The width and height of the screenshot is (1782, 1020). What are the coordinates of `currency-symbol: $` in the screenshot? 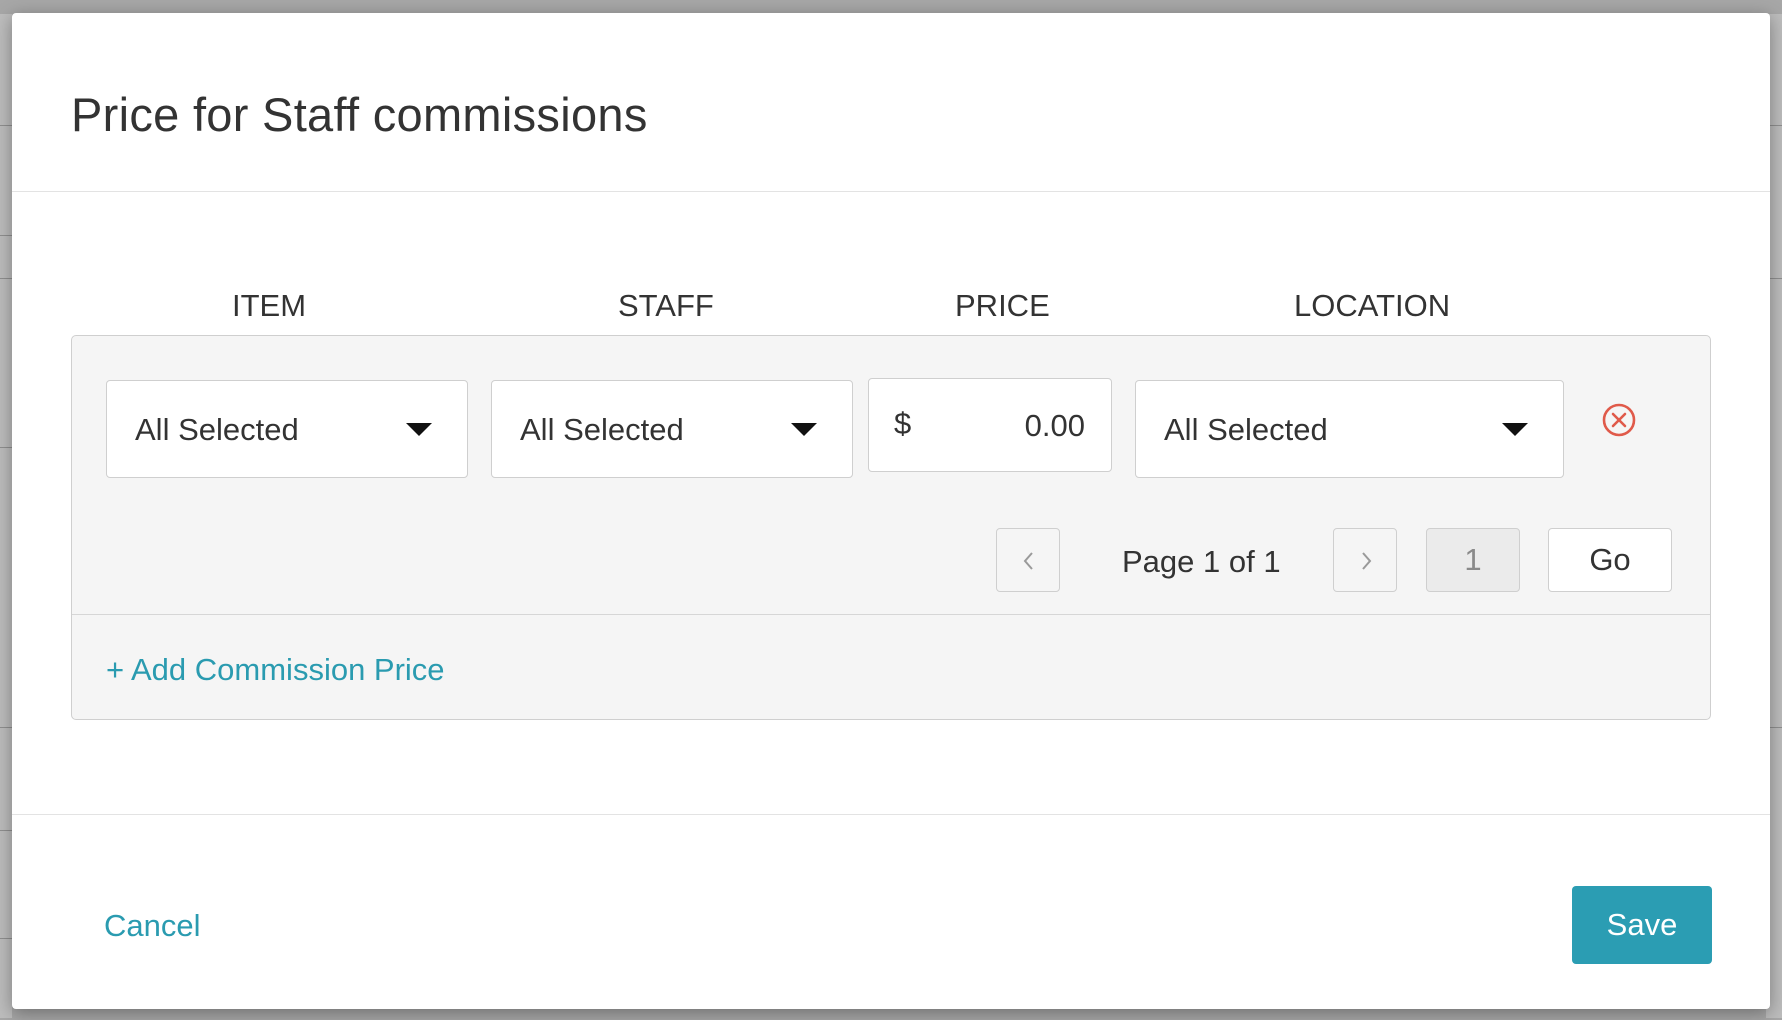 It's located at (903, 423).